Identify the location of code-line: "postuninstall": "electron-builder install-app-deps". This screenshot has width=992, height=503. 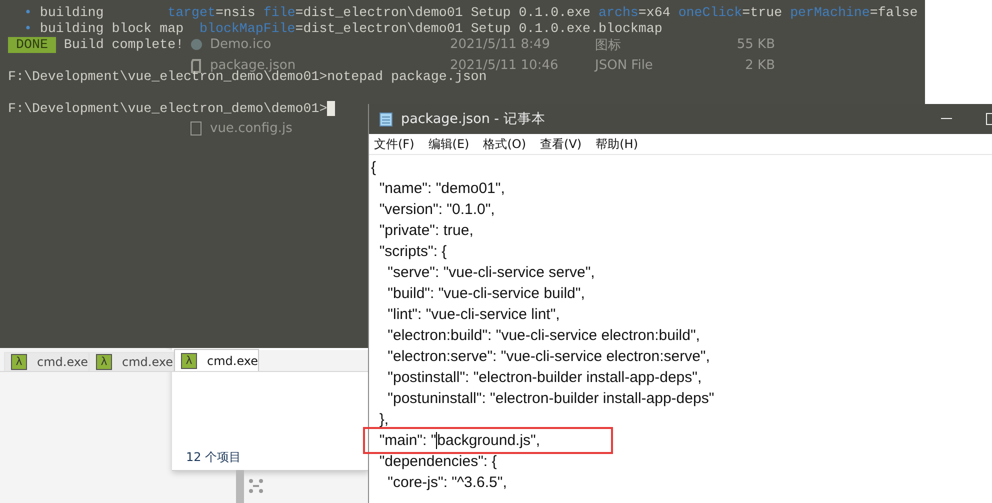
(550, 399).